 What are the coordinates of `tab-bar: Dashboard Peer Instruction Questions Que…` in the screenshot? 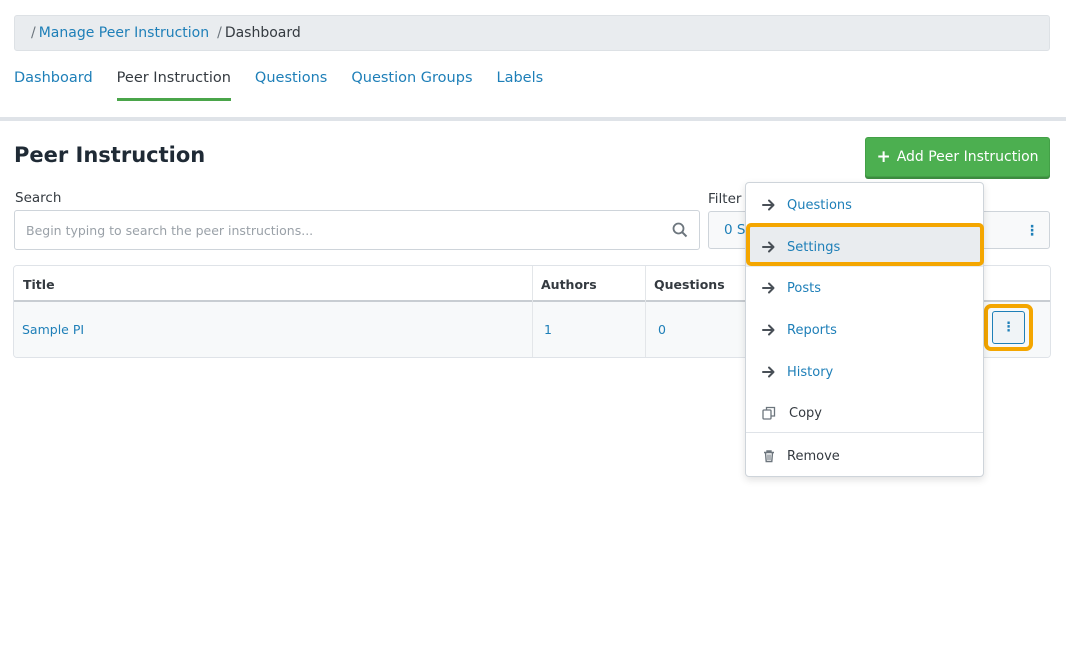 It's located at (290, 85).